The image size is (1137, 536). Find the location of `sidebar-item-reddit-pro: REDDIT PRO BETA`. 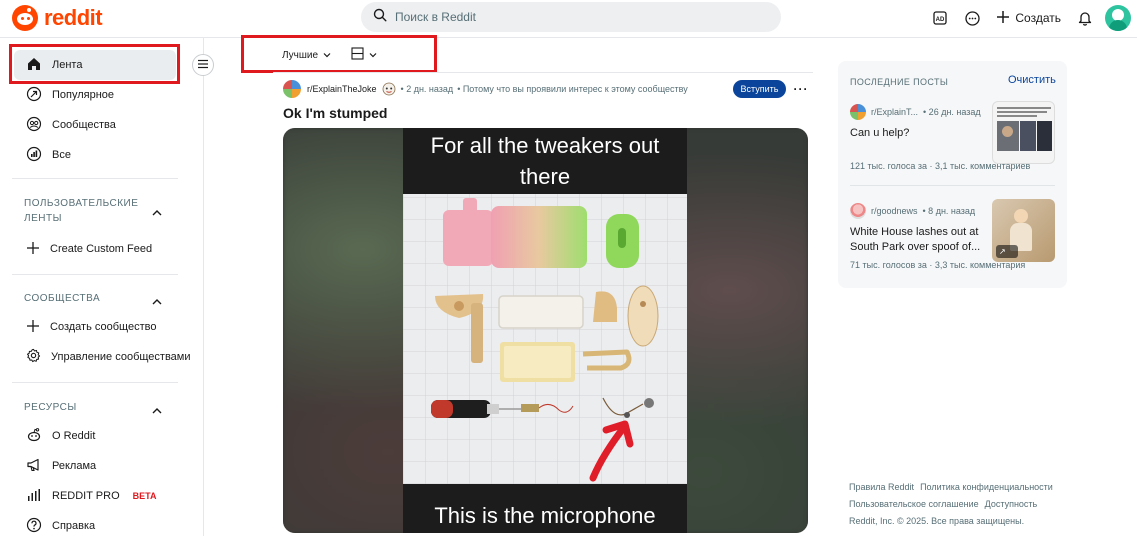

sidebar-item-reddit-pro: REDDIT PRO BETA is located at coordinates (95, 496).